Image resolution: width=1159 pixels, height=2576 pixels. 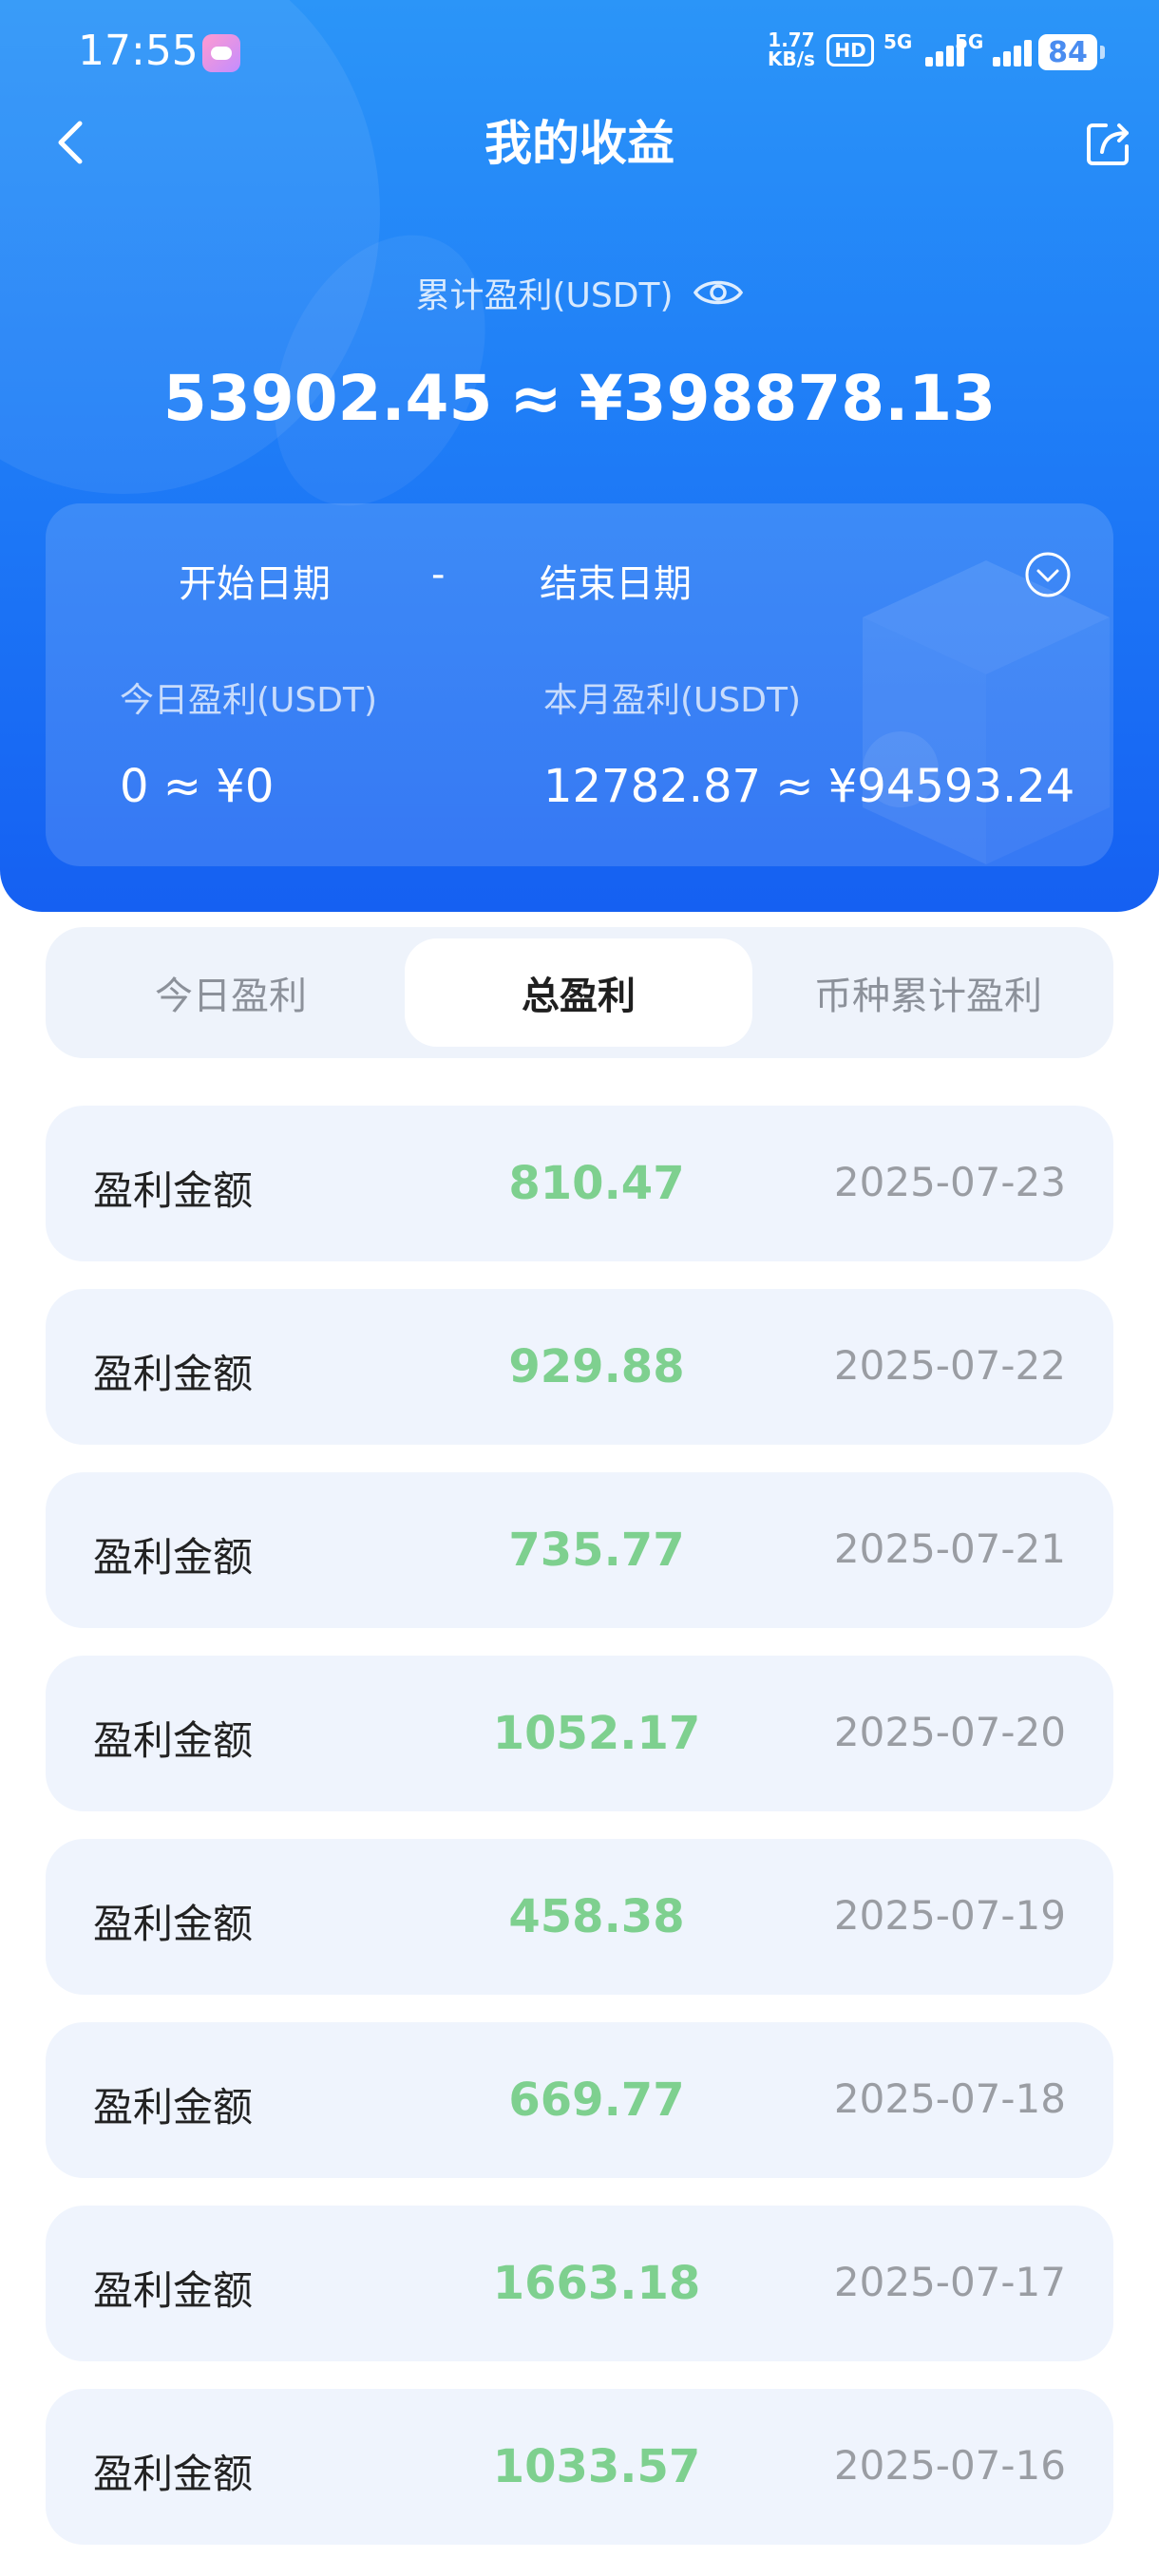 What do you see at coordinates (949, 2282) in the screenshot?
I see `record-date: 2025-07-17` at bounding box center [949, 2282].